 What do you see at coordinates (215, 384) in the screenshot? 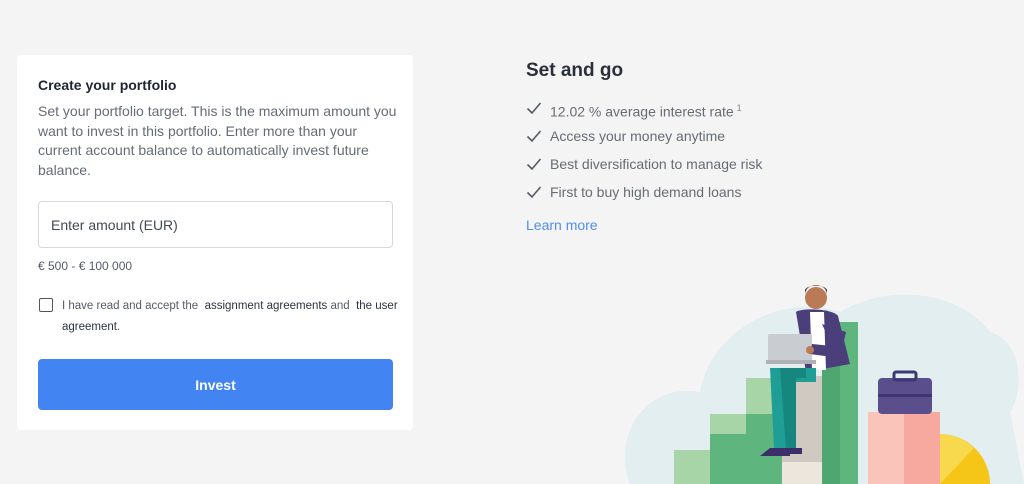
I see `invest-button: Invest` at bounding box center [215, 384].